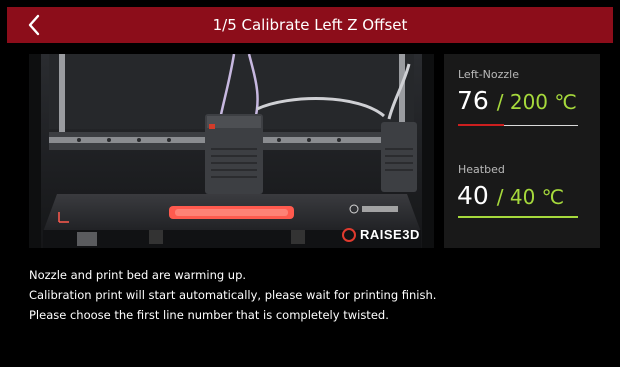 The height and width of the screenshot is (367, 620). What do you see at coordinates (518, 125) in the screenshot?
I see `nozzle-progress-bar` at bounding box center [518, 125].